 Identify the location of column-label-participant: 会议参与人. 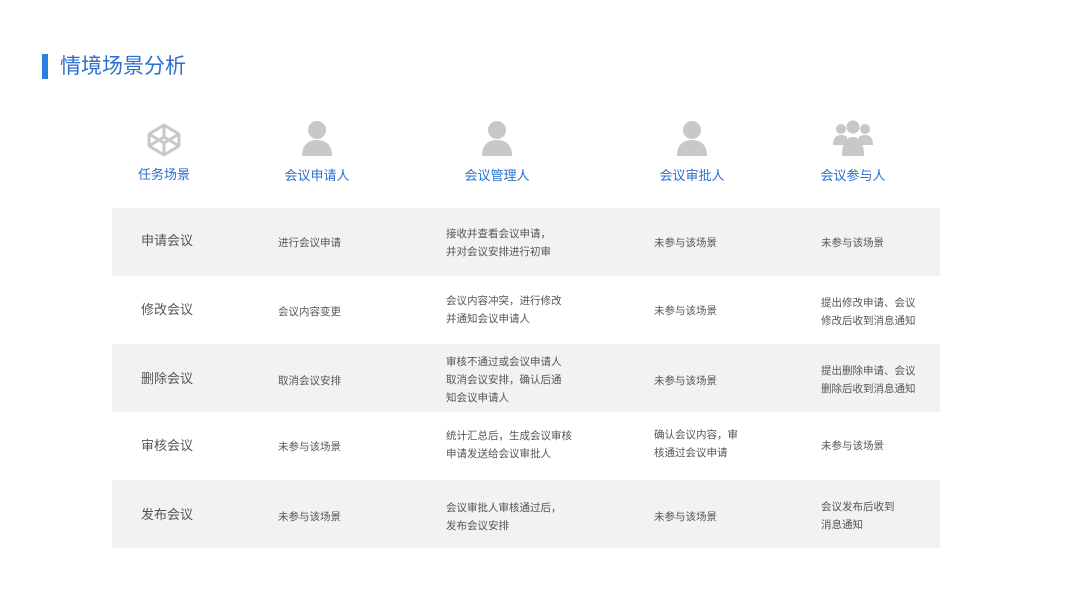
(853, 176).